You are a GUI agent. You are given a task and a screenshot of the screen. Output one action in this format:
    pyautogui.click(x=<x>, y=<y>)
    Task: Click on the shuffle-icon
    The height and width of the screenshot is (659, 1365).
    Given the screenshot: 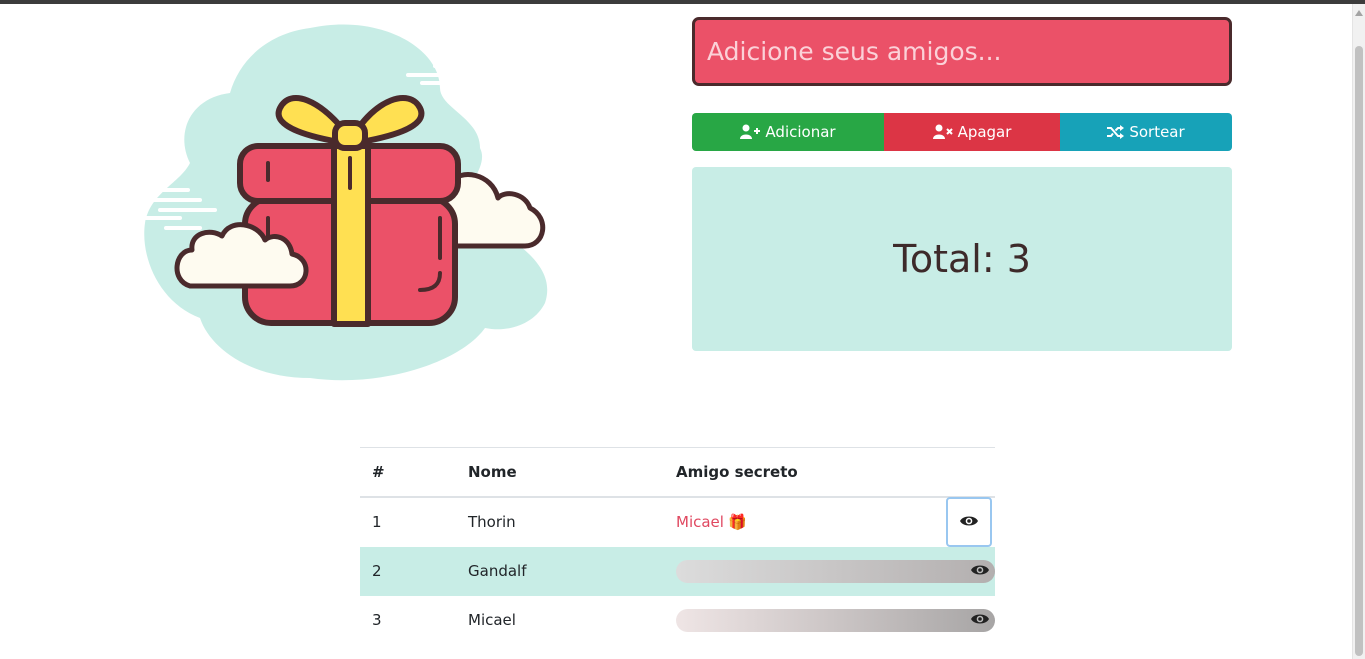 What is the action you would take?
    pyautogui.click(x=1116, y=132)
    